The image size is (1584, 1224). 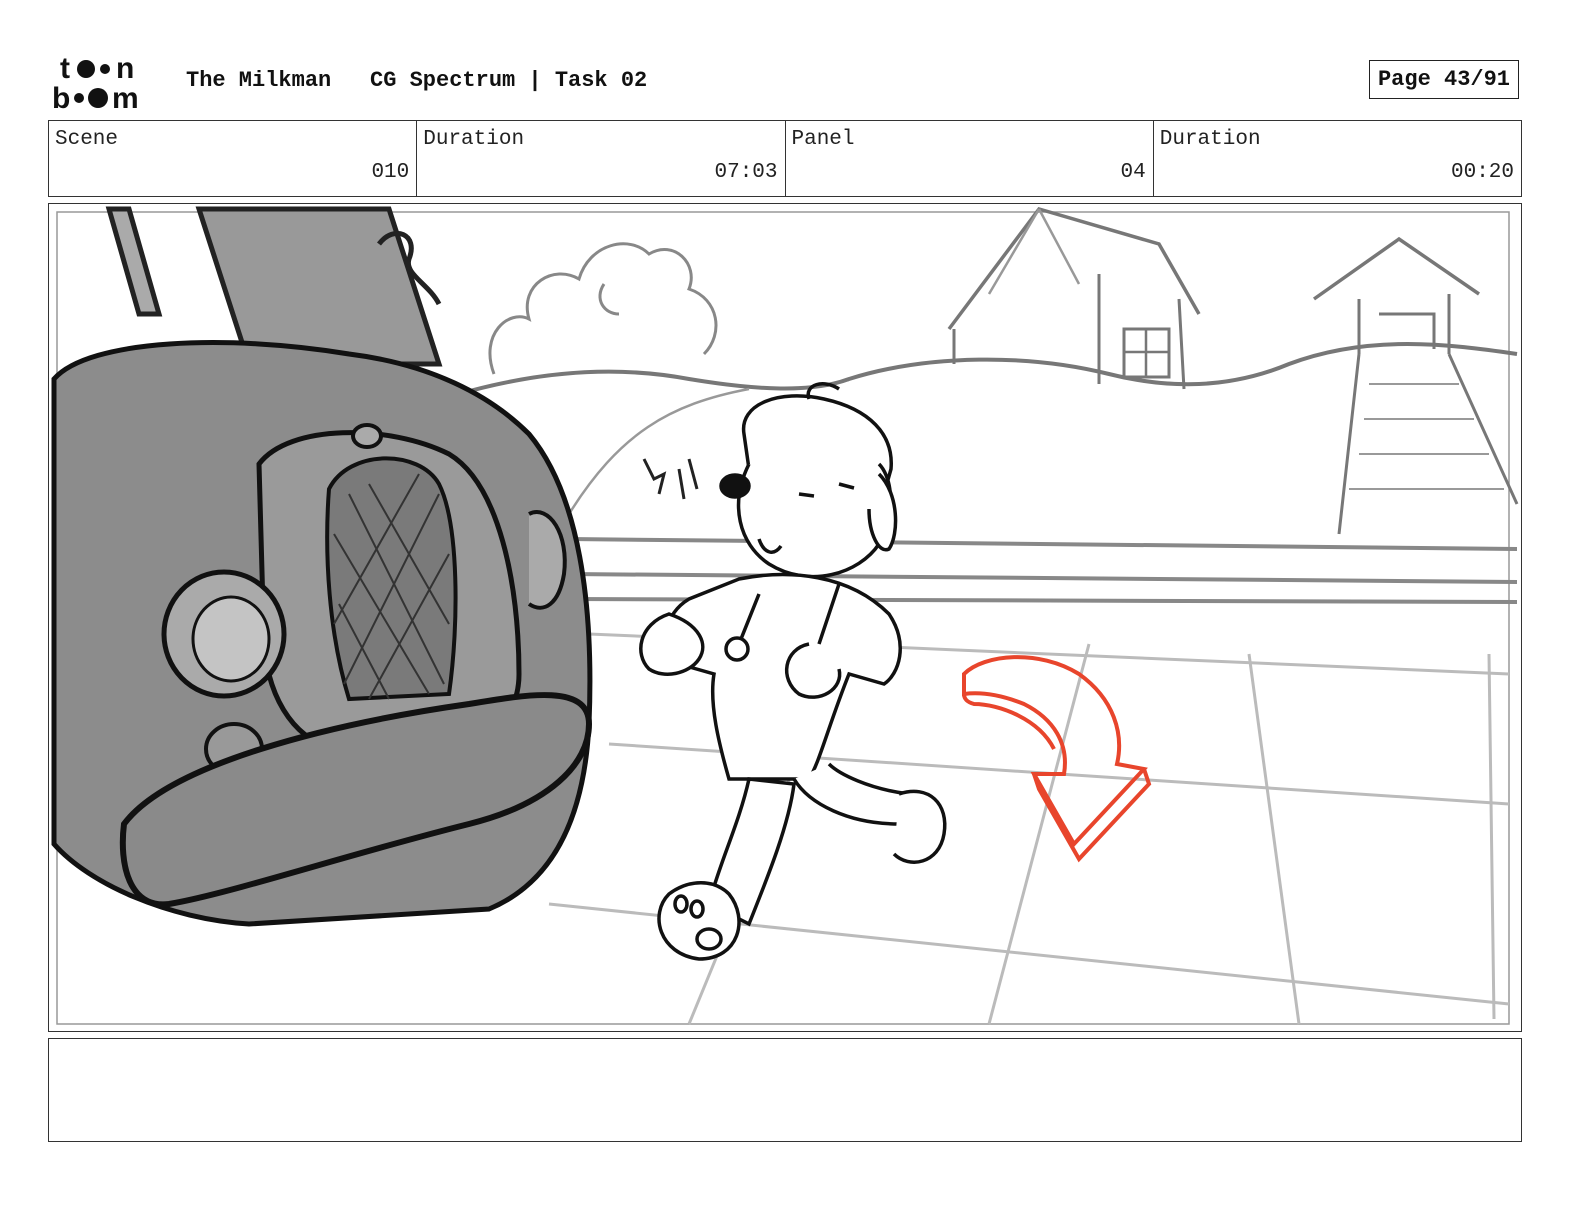 I want to click on panel-cell: Panel 04, so click(x=970, y=158).